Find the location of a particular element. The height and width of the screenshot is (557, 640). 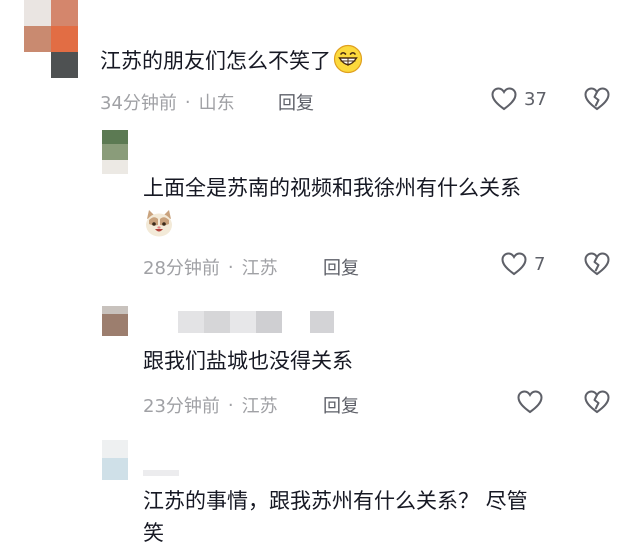

like-button is located at coordinates (530, 402).